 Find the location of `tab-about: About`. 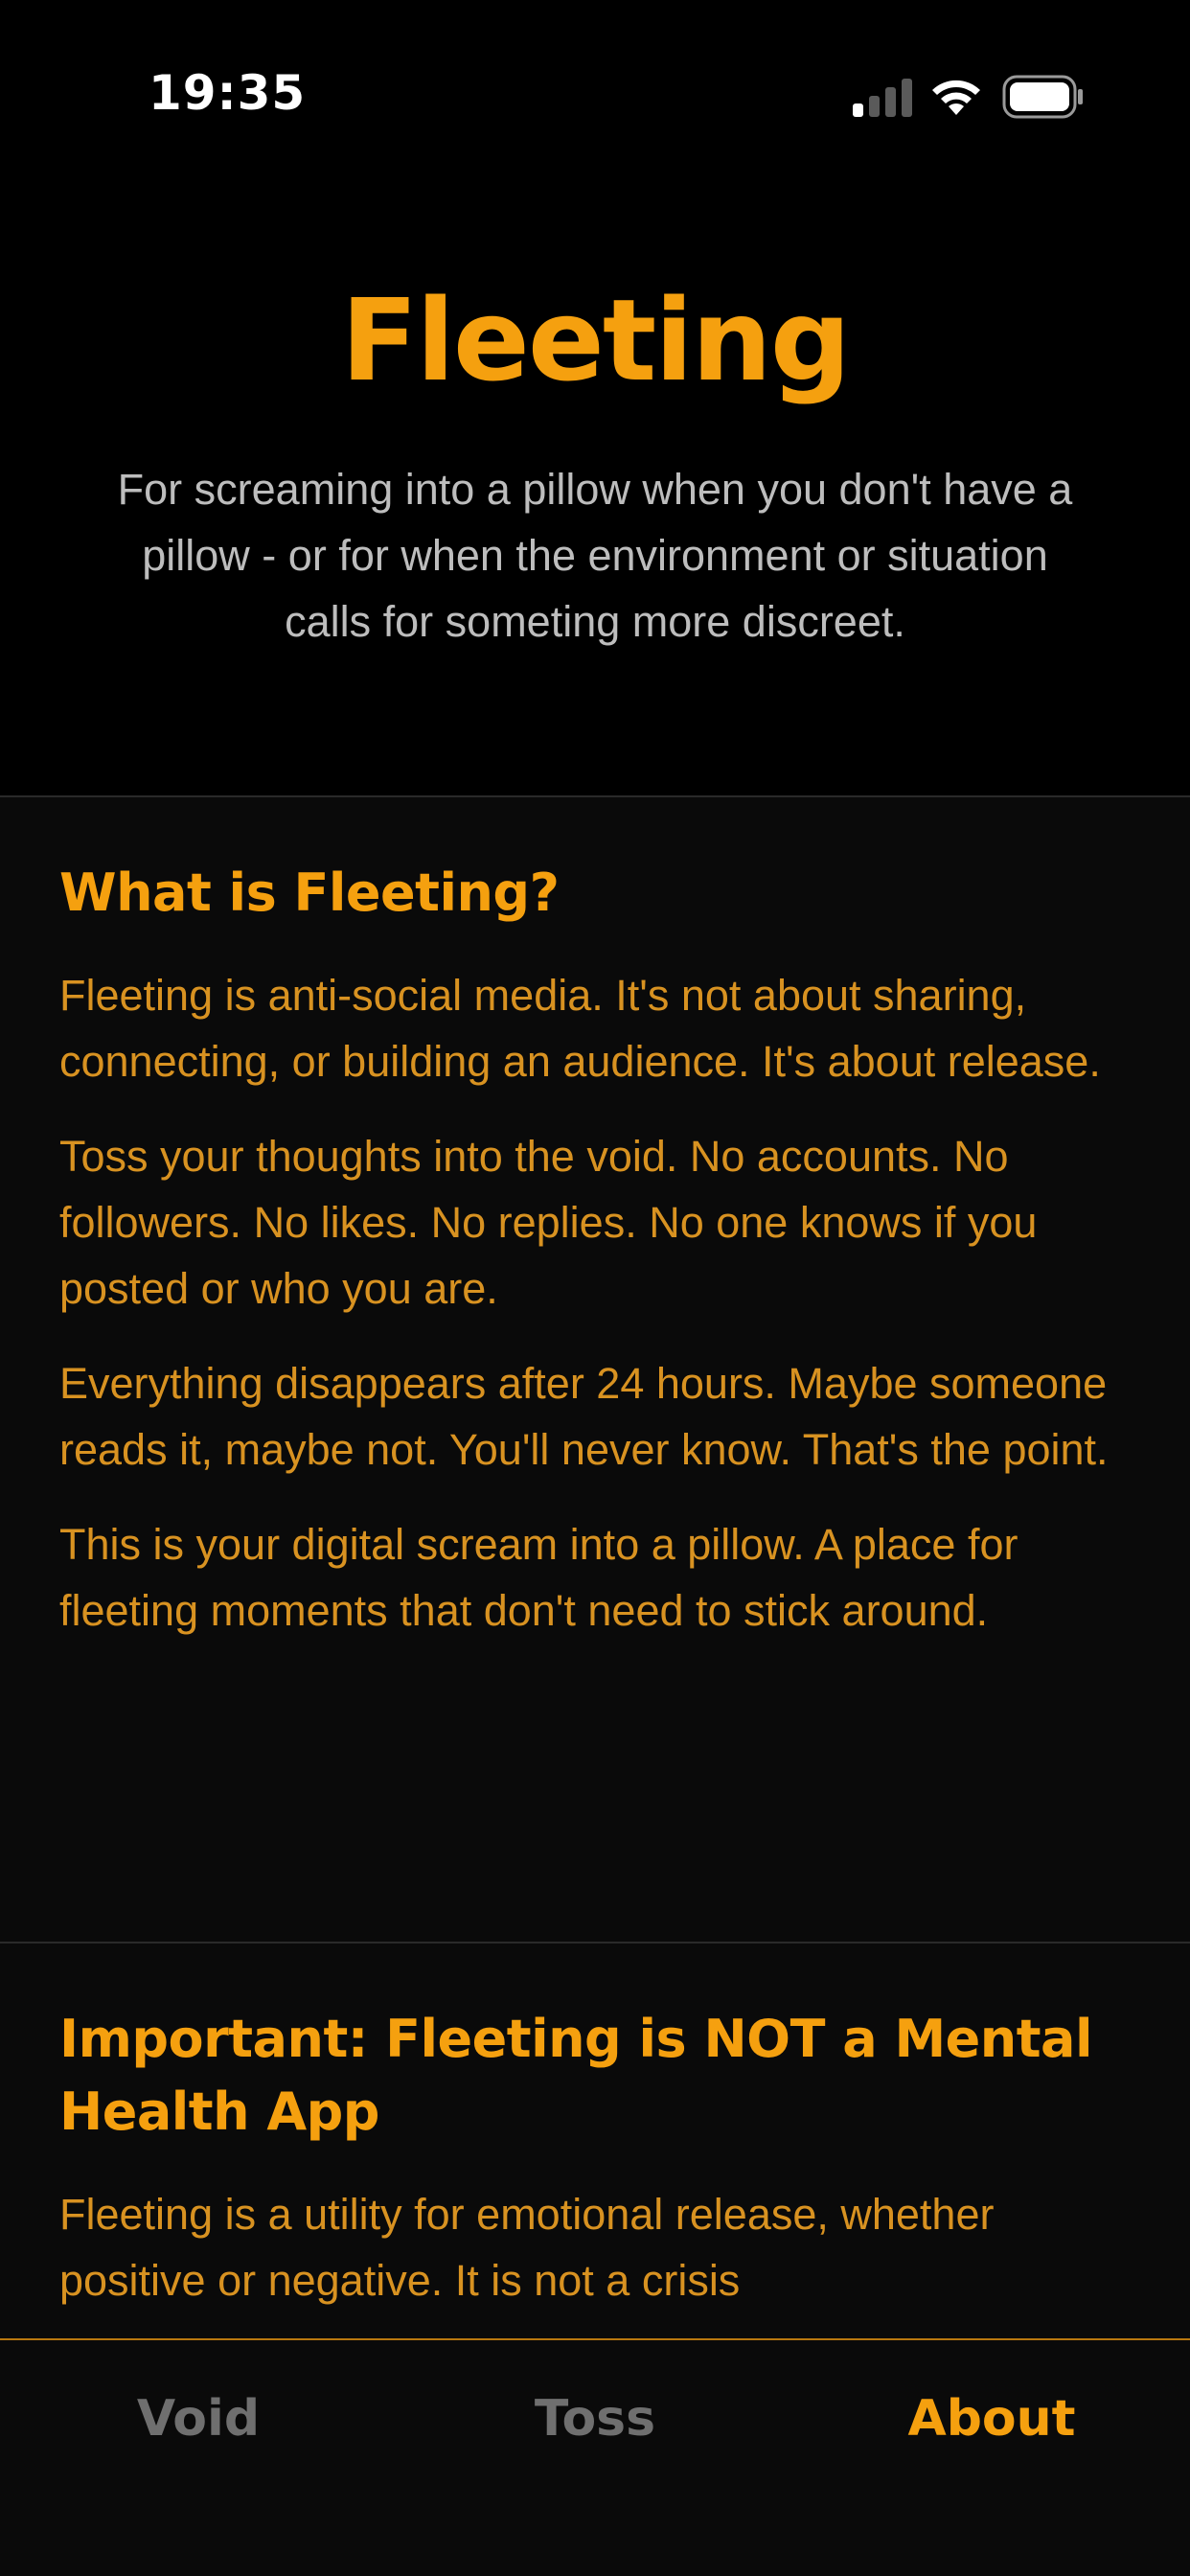

tab-about: About is located at coordinates (991, 2419).